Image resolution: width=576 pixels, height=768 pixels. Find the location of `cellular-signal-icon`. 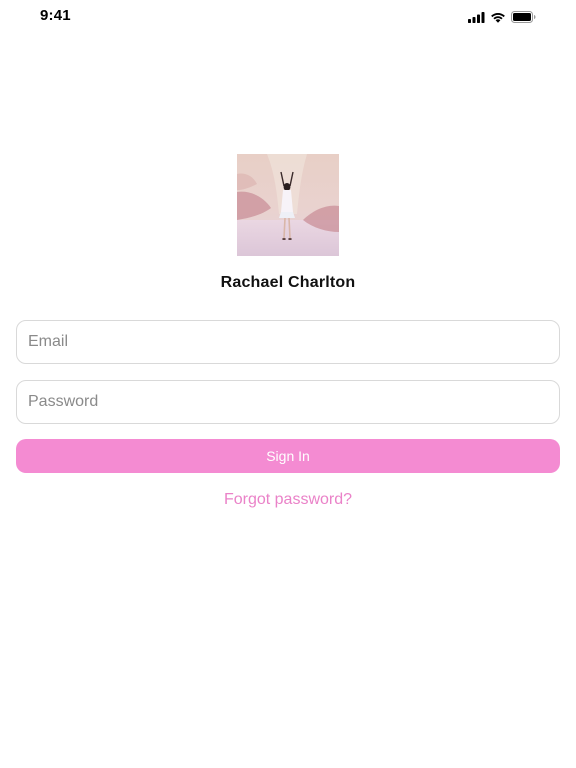

cellular-signal-icon is located at coordinates (476, 19).